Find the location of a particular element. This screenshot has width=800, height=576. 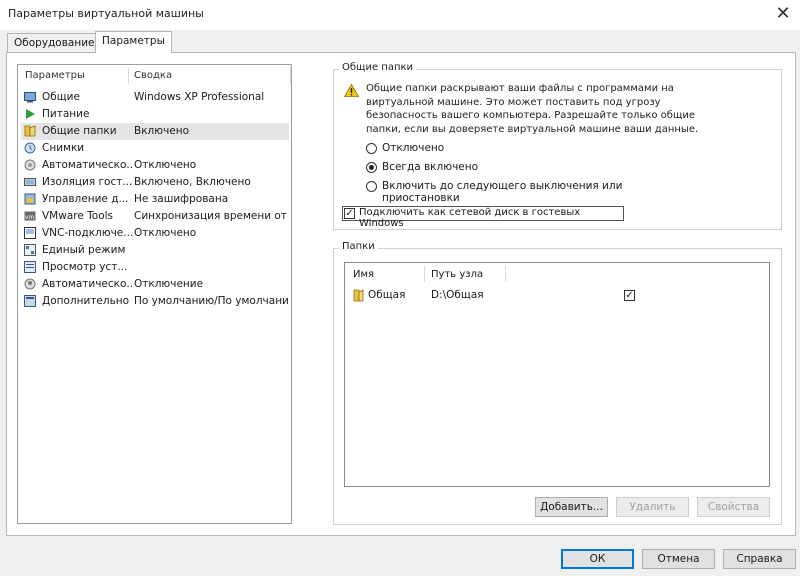

power-play-icon is located at coordinates (30, 114).